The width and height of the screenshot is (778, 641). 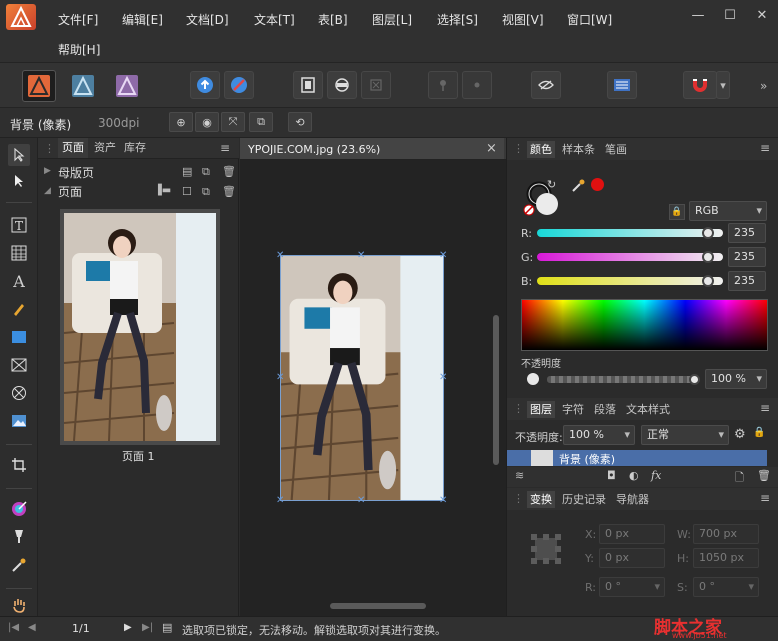 What do you see at coordinates (708, 233) in the screenshot?
I see `r-slider-handle` at bounding box center [708, 233].